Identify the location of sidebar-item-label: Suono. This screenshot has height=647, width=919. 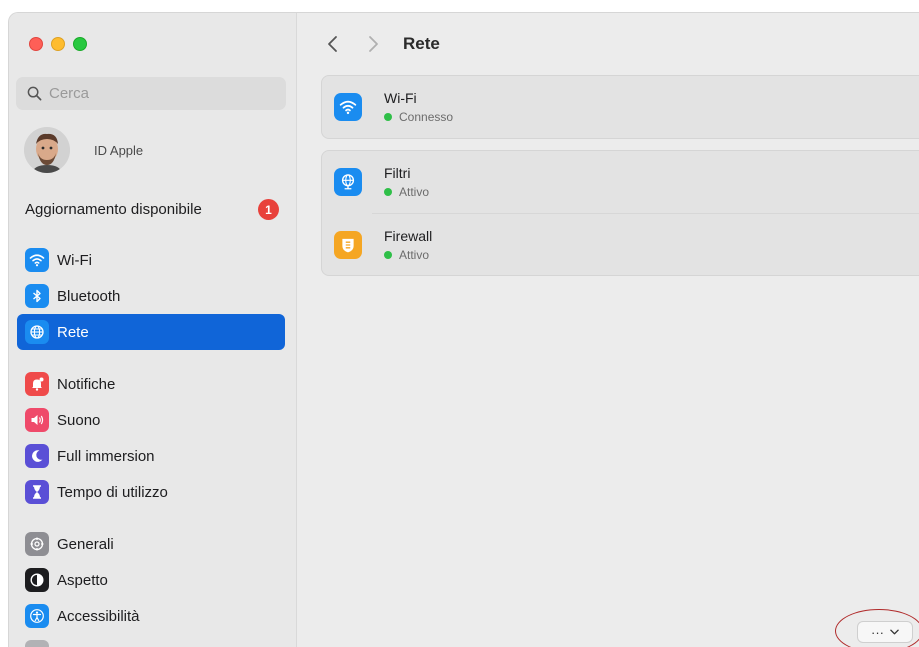
(79, 420).